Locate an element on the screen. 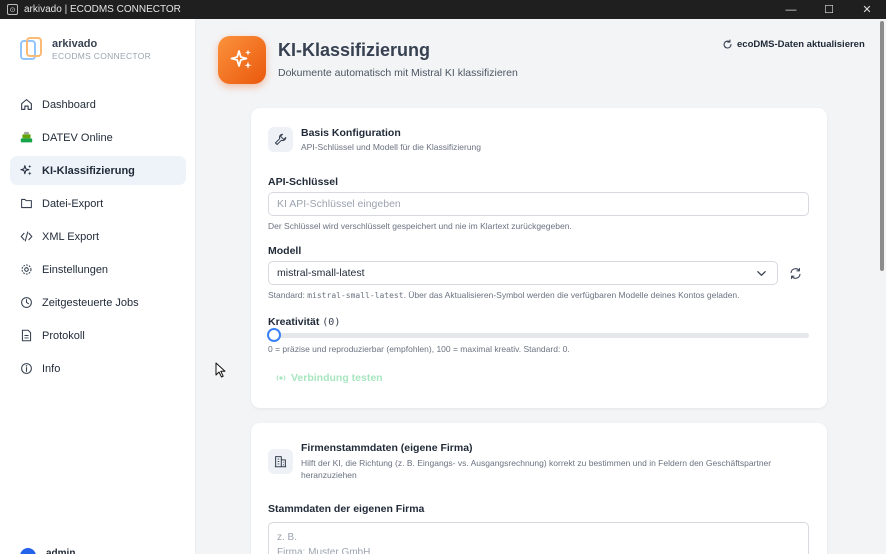 The height and width of the screenshot is (554, 886). wrench-icon is located at coordinates (280, 139).